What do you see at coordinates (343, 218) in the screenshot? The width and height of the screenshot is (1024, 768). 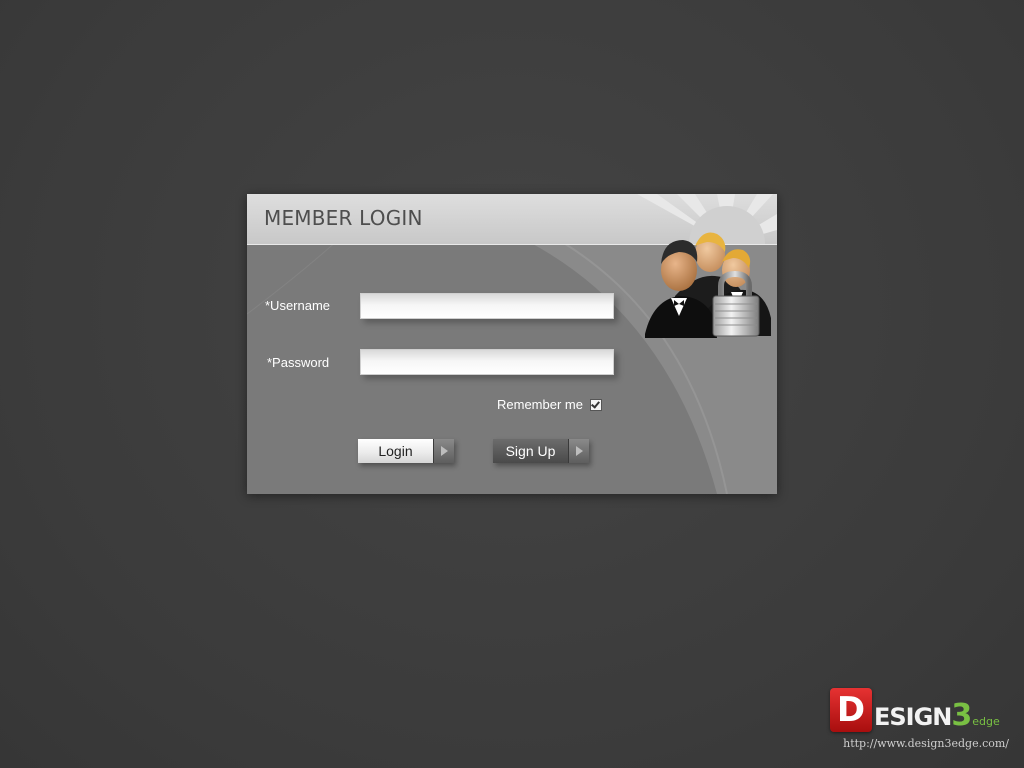 I see `page-title: MEMBER LOGIN` at bounding box center [343, 218].